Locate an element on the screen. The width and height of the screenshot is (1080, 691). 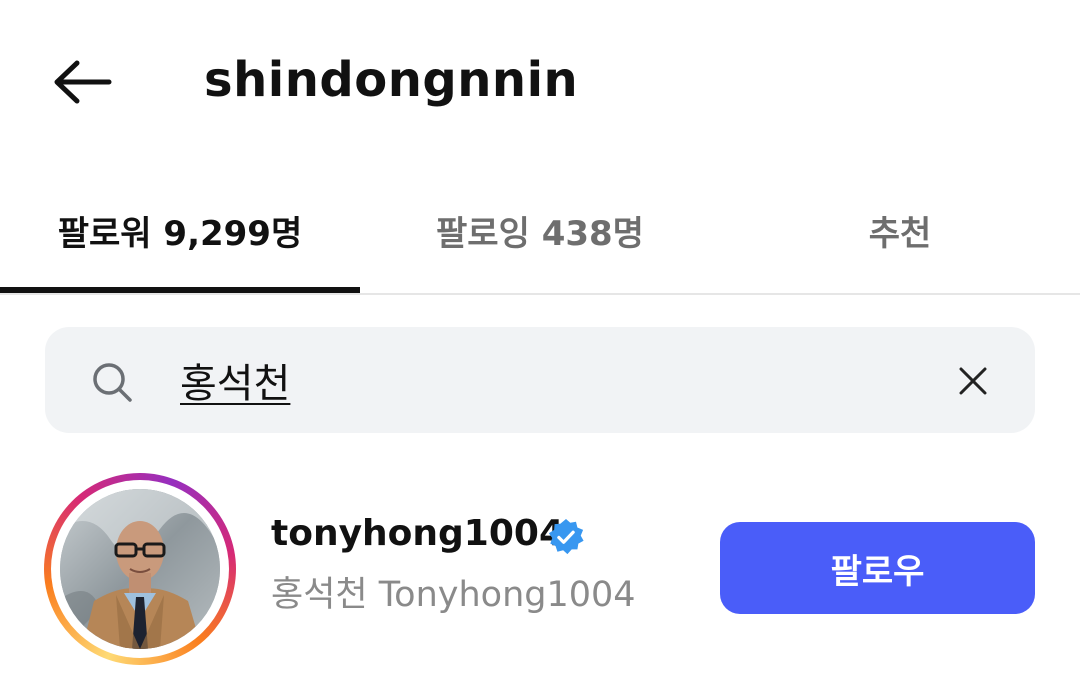
avatar is located at coordinates (140, 569).